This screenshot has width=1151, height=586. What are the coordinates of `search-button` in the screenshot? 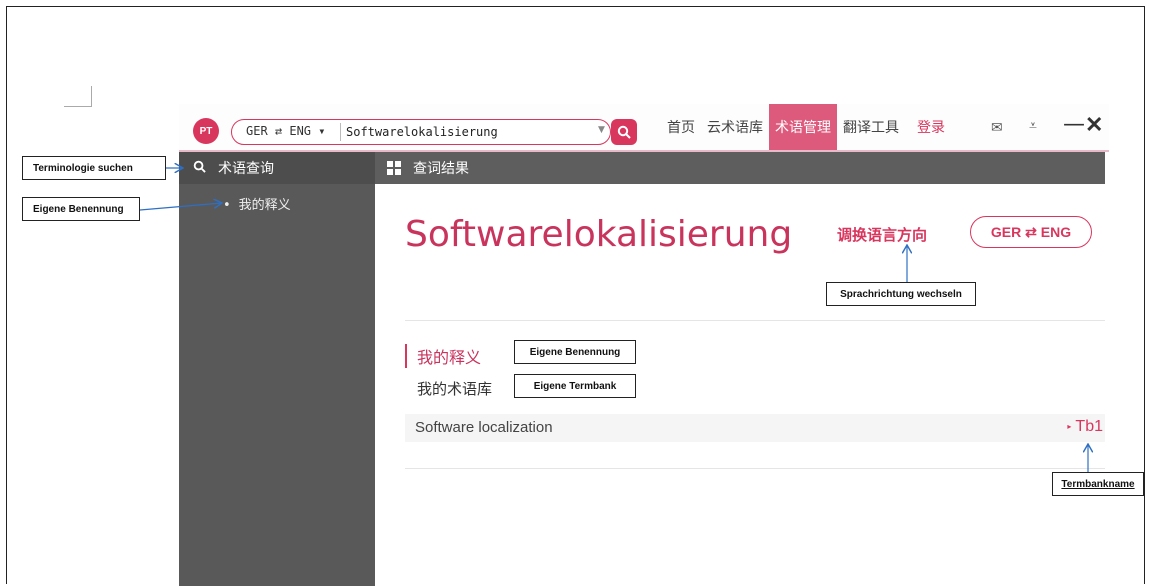 It's located at (624, 132).